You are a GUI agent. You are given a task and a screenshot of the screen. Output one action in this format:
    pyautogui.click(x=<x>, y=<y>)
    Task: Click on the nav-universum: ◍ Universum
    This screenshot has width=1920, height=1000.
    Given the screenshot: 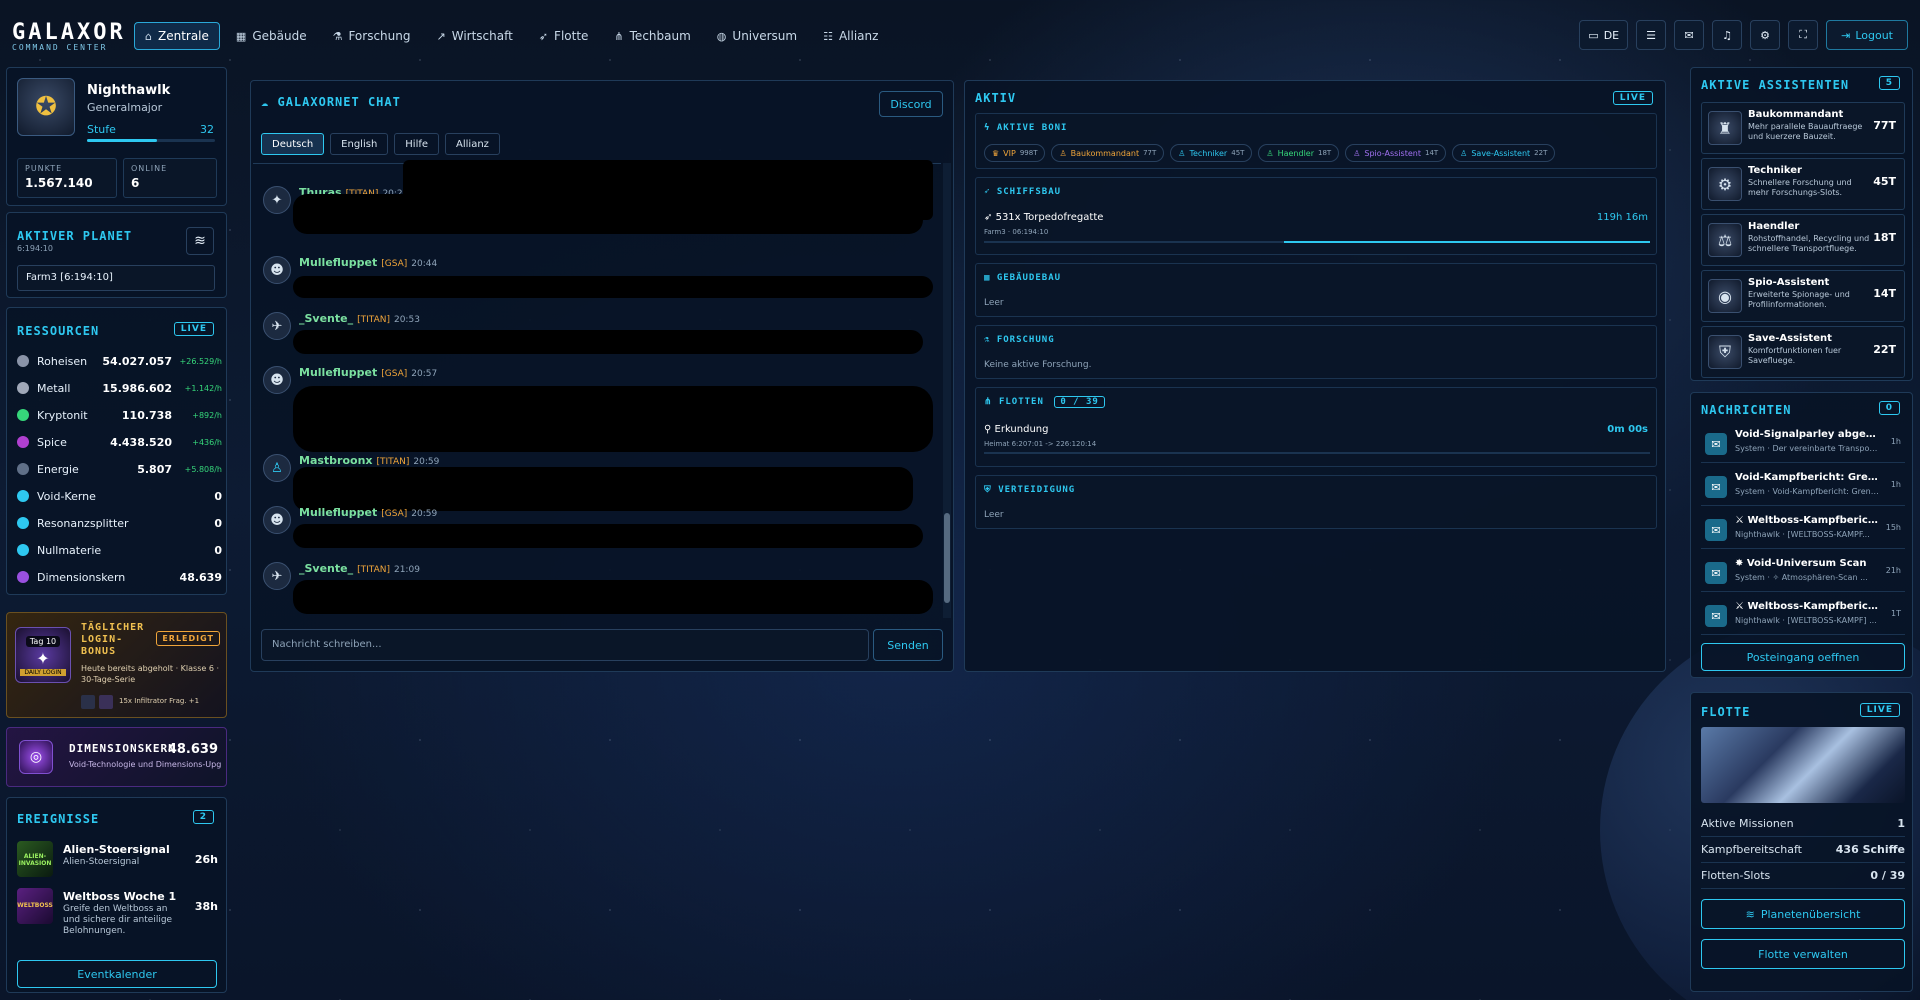 What is the action you would take?
    pyautogui.click(x=757, y=36)
    